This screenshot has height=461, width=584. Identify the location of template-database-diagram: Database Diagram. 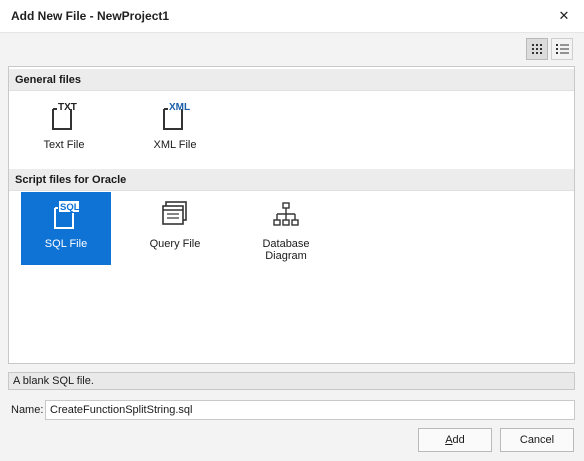
(286, 228).